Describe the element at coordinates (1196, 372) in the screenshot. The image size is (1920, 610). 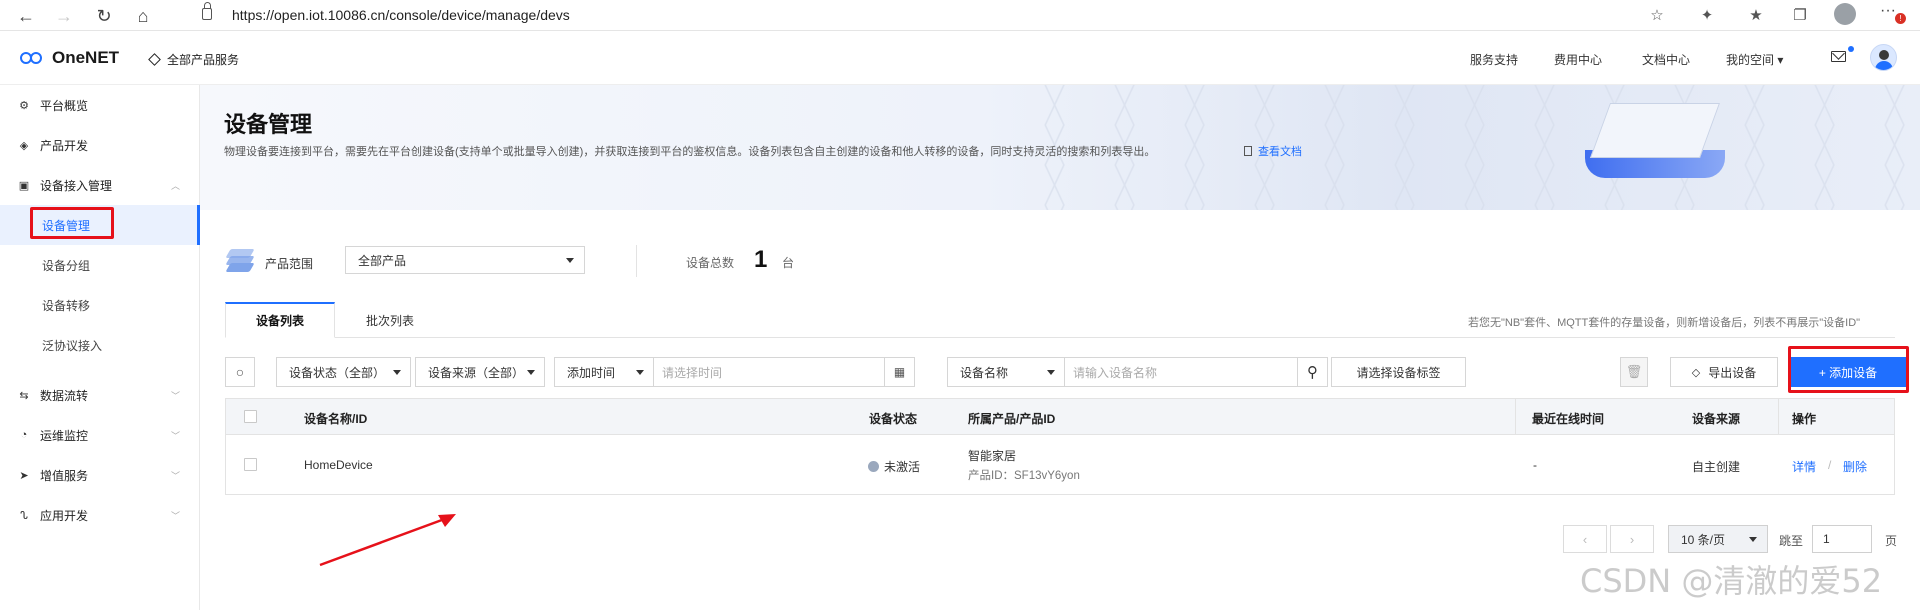
I see `device-name-search-input: 请输入设备名称 ⚲` at that location.